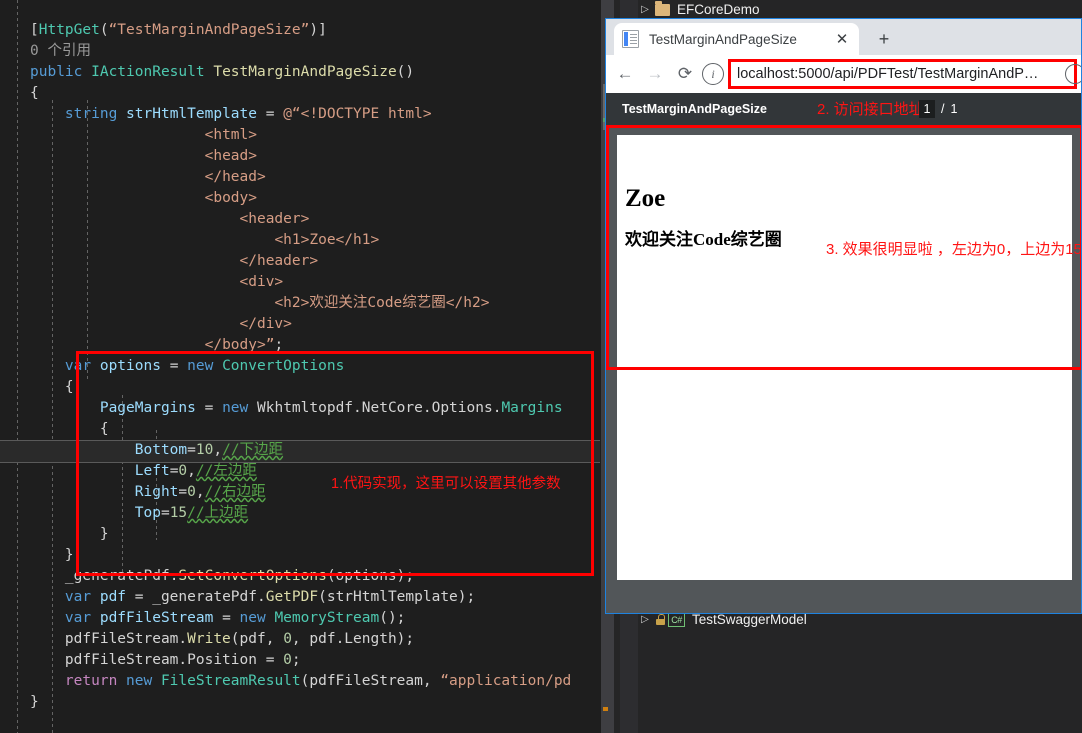 The width and height of the screenshot is (1082, 733). What do you see at coordinates (843, 247) in the screenshot?
I see `pdf-annotation-box` at bounding box center [843, 247].